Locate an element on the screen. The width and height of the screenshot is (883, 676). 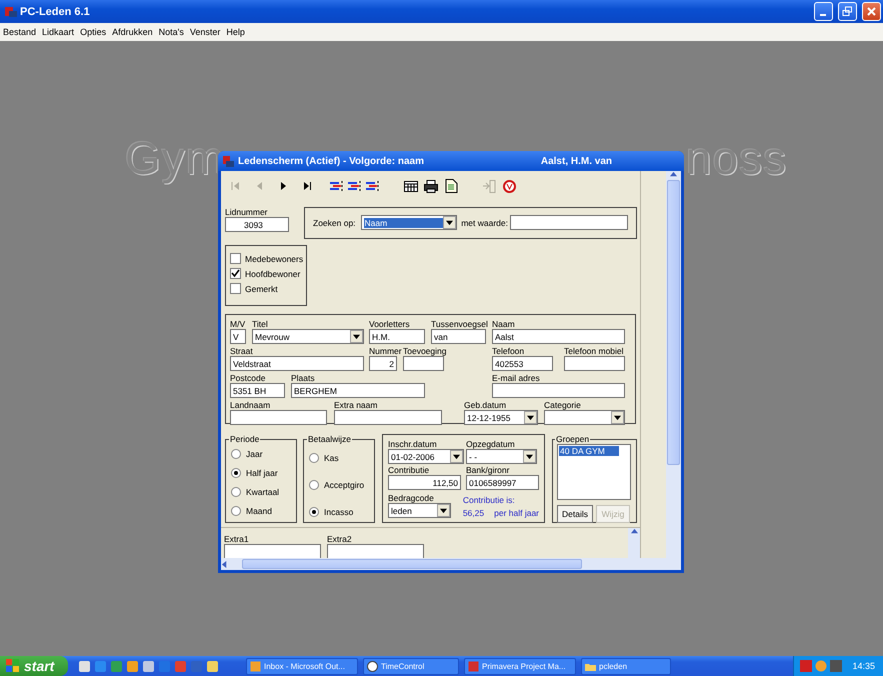
menu-item: Afdrukken is located at coordinates (132, 31).